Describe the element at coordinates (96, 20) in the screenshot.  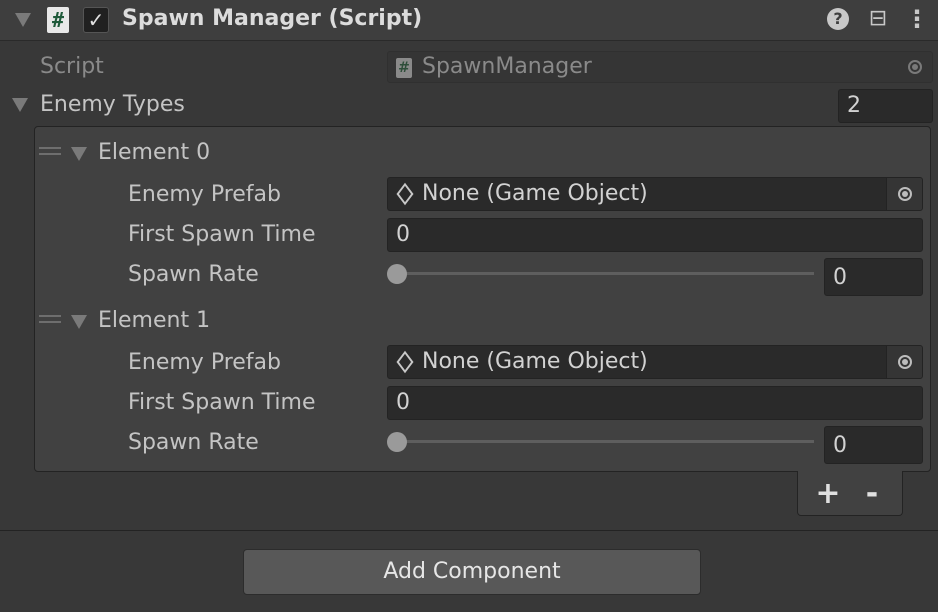
I see `enabled-checkbox: ✓` at that location.